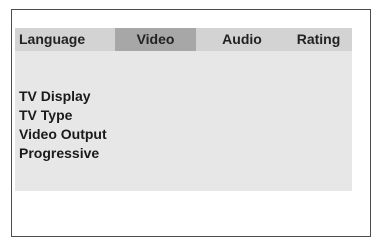 The image size is (378, 242). I want to click on menu-item-tv-display: TV Display, so click(63, 96).